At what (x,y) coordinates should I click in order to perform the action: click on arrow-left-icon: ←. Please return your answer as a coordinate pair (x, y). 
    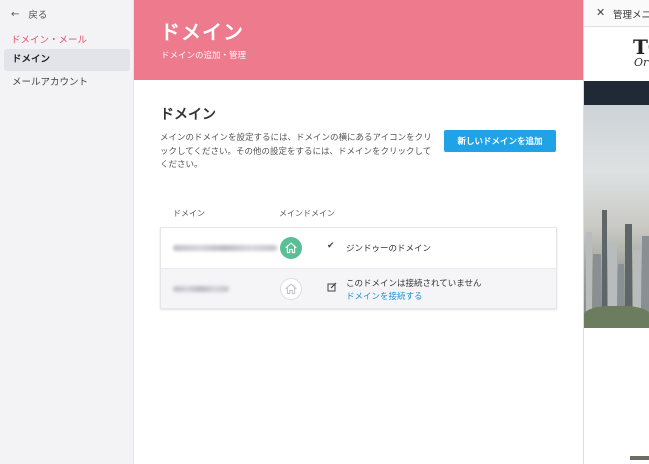
    Looking at the image, I should click on (15, 14).